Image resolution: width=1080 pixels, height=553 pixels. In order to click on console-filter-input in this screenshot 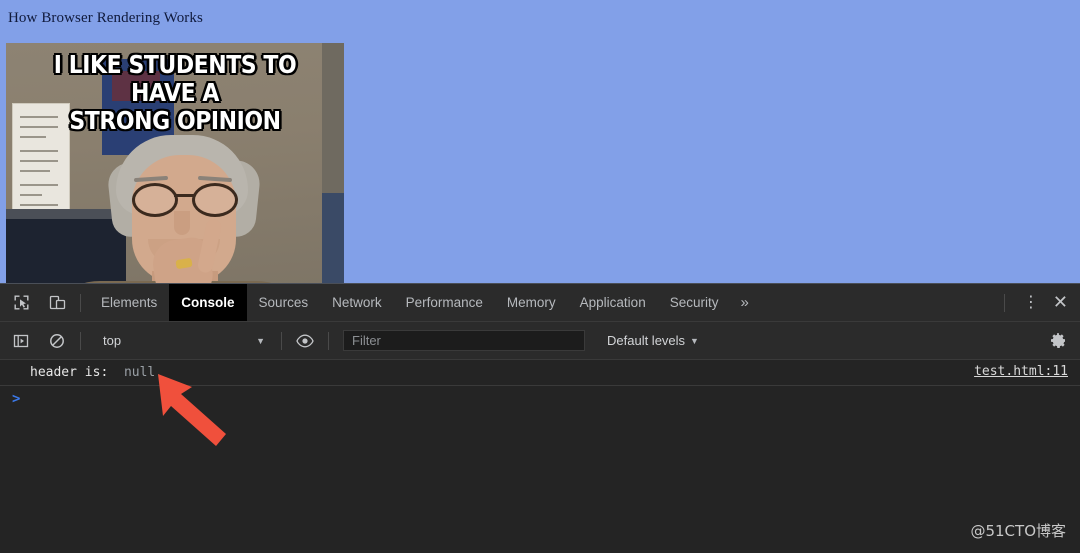, I will do `click(464, 340)`.